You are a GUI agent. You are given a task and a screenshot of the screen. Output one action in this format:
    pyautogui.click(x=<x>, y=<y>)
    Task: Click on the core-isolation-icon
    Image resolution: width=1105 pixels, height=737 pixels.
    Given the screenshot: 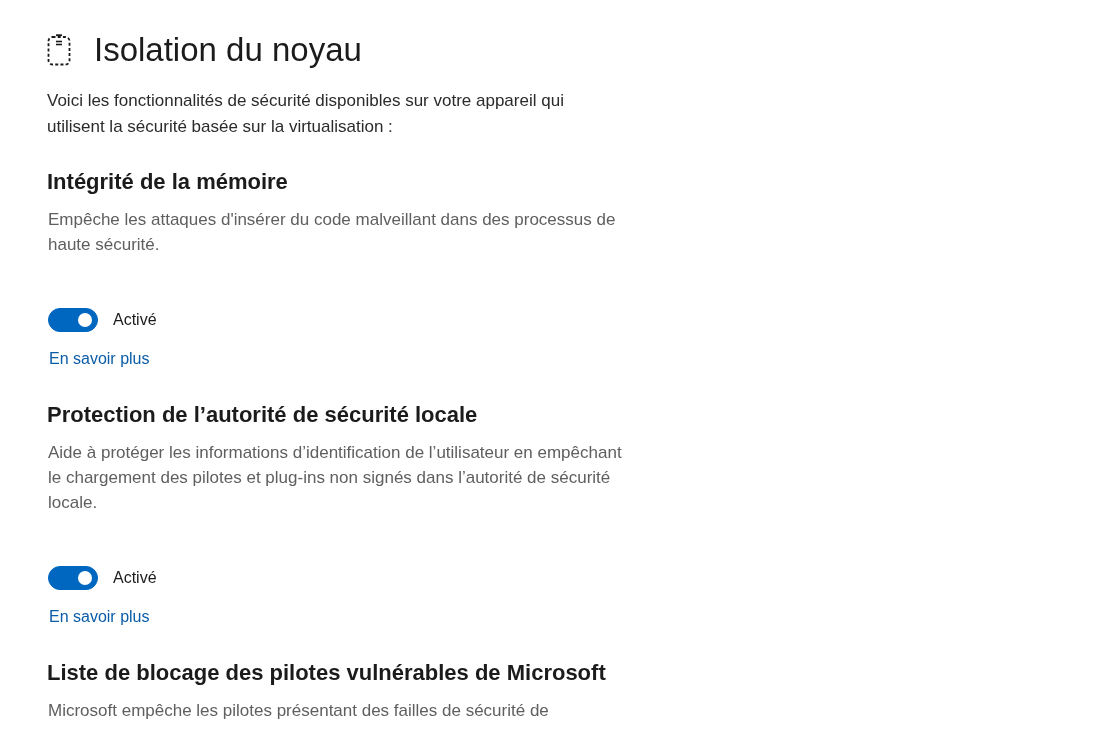 What is the action you would take?
    pyautogui.click(x=59, y=50)
    